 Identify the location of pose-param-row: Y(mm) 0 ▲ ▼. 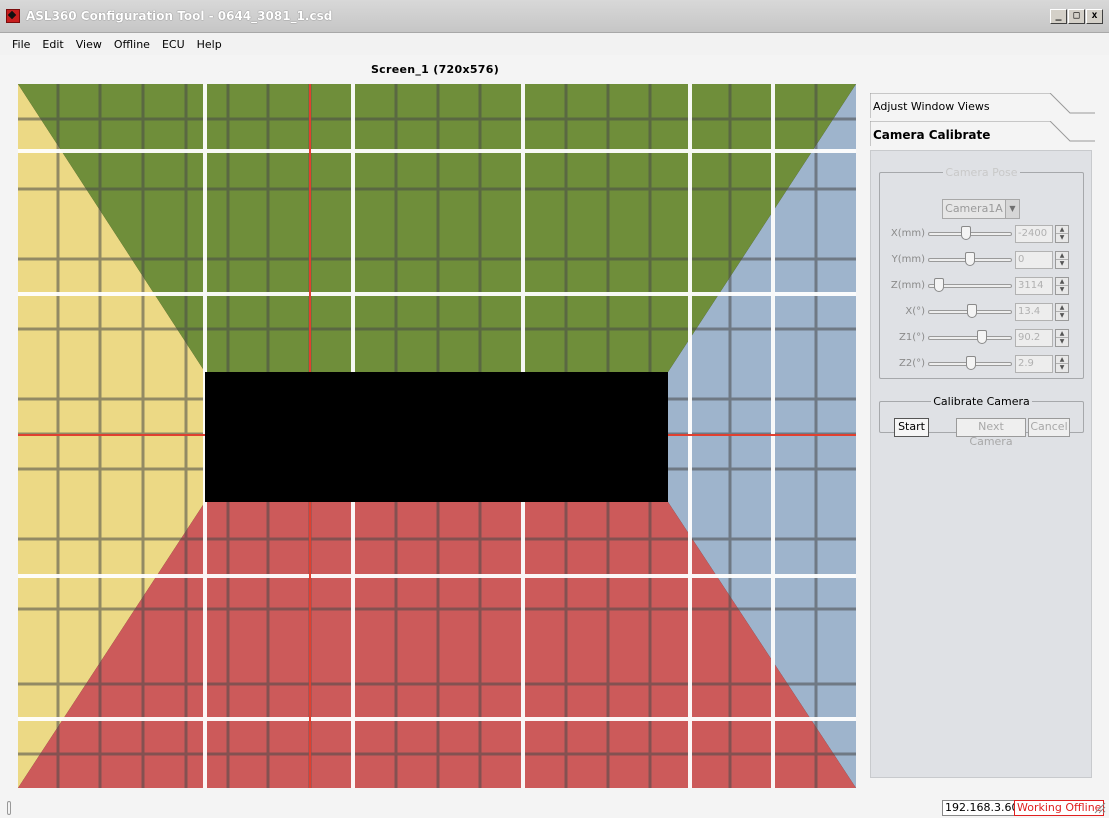
(981, 261).